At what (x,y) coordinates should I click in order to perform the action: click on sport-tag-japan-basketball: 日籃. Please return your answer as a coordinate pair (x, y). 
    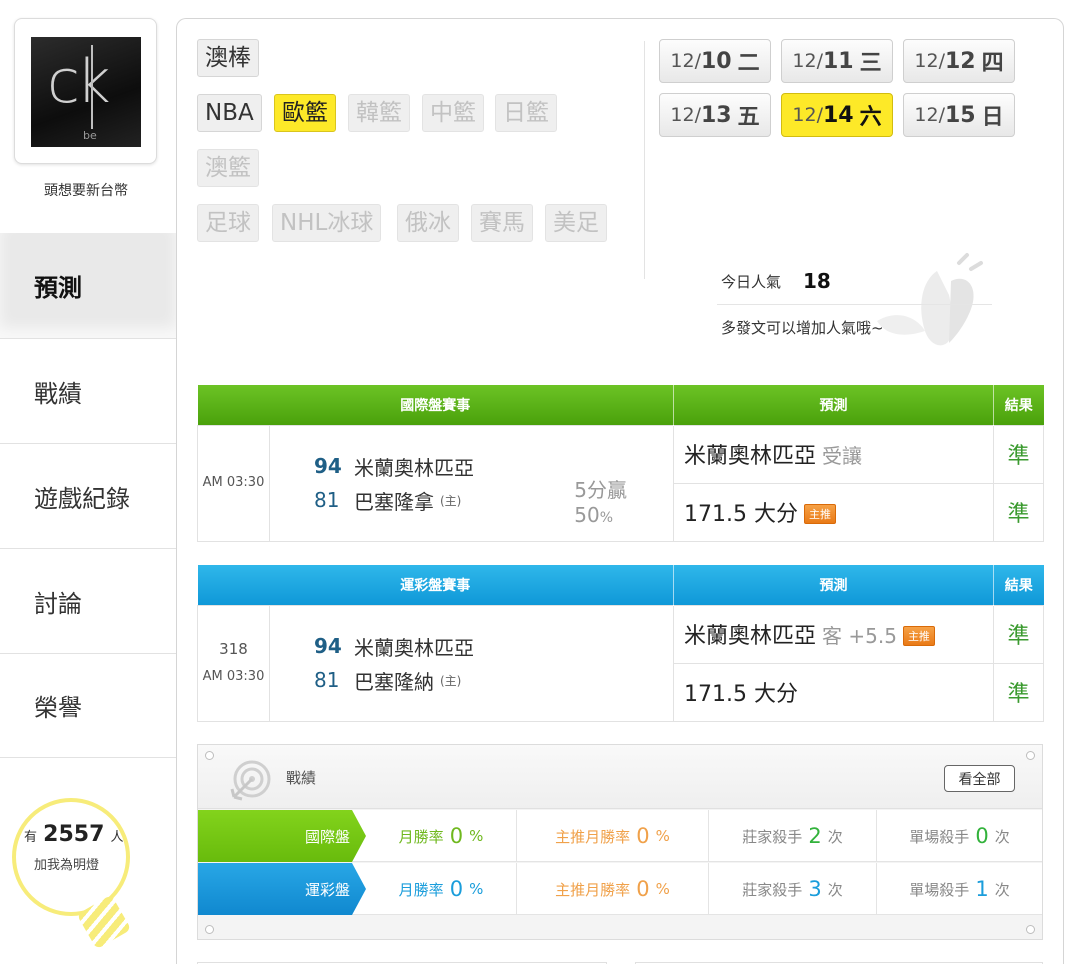
    Looking at the image, I should click on (526, 113).